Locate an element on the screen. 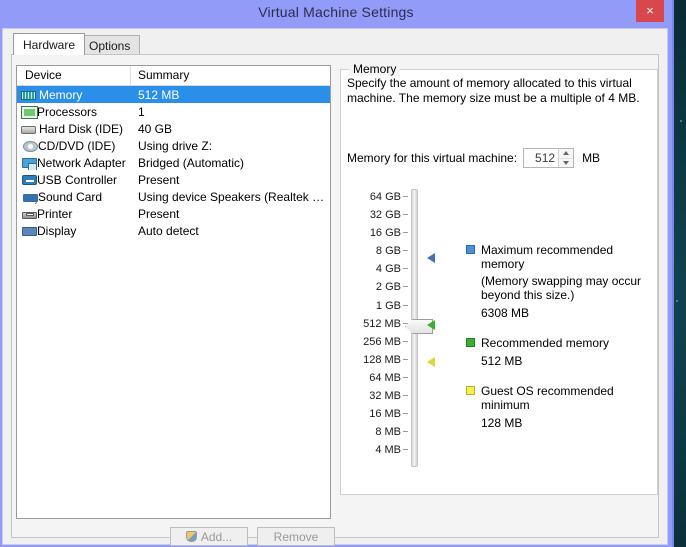 This screenshot has width=686, height=547. legend-value: 128 MB is located at coordinates (502, 423).